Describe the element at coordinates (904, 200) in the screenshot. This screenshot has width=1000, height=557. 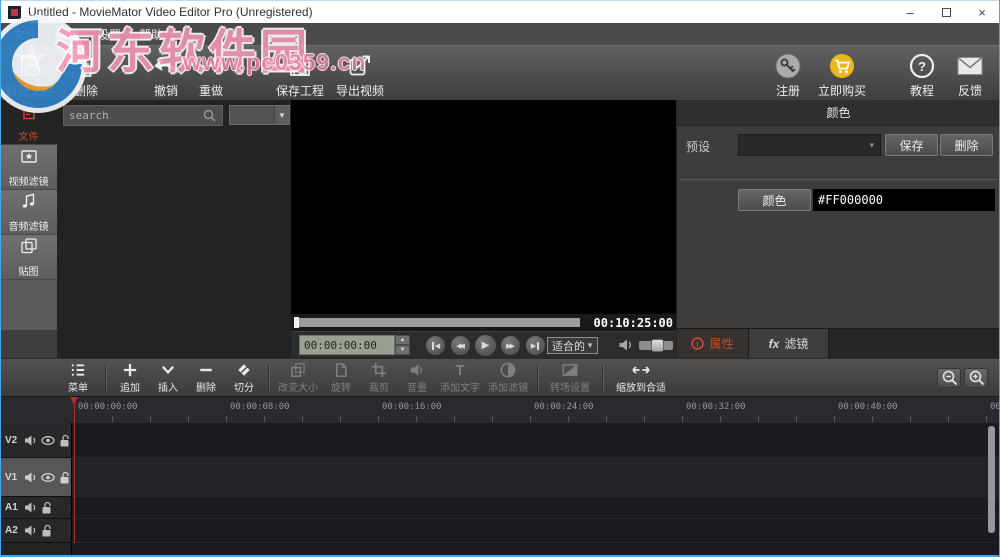
I see `color-value-field: #FF000000` at that location.